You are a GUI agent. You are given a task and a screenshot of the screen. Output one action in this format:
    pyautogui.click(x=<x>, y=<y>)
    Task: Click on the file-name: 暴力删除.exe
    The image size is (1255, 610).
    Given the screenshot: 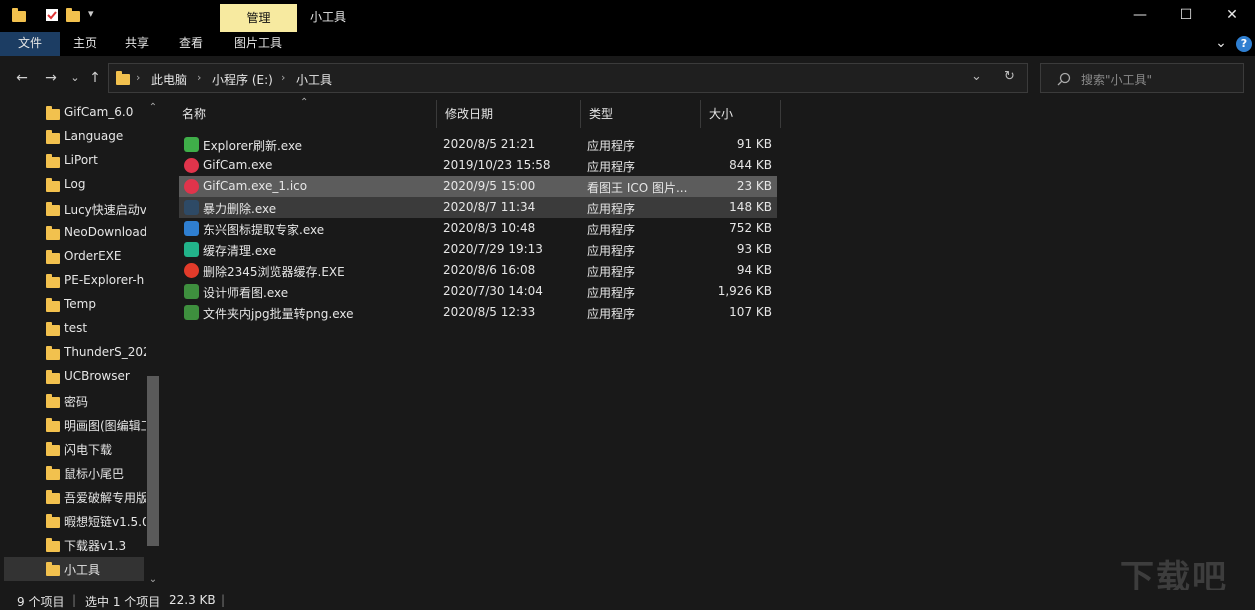 What is the action you would take?
    pyautogui.click(x=323, y=208)
    